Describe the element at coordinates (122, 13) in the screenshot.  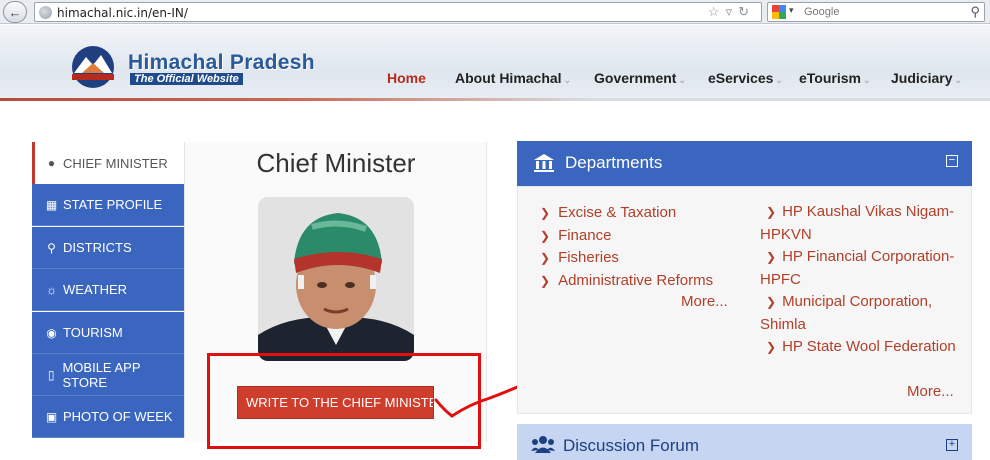
I see `url-text: himachal.nic.in/en-IN/` at that location.